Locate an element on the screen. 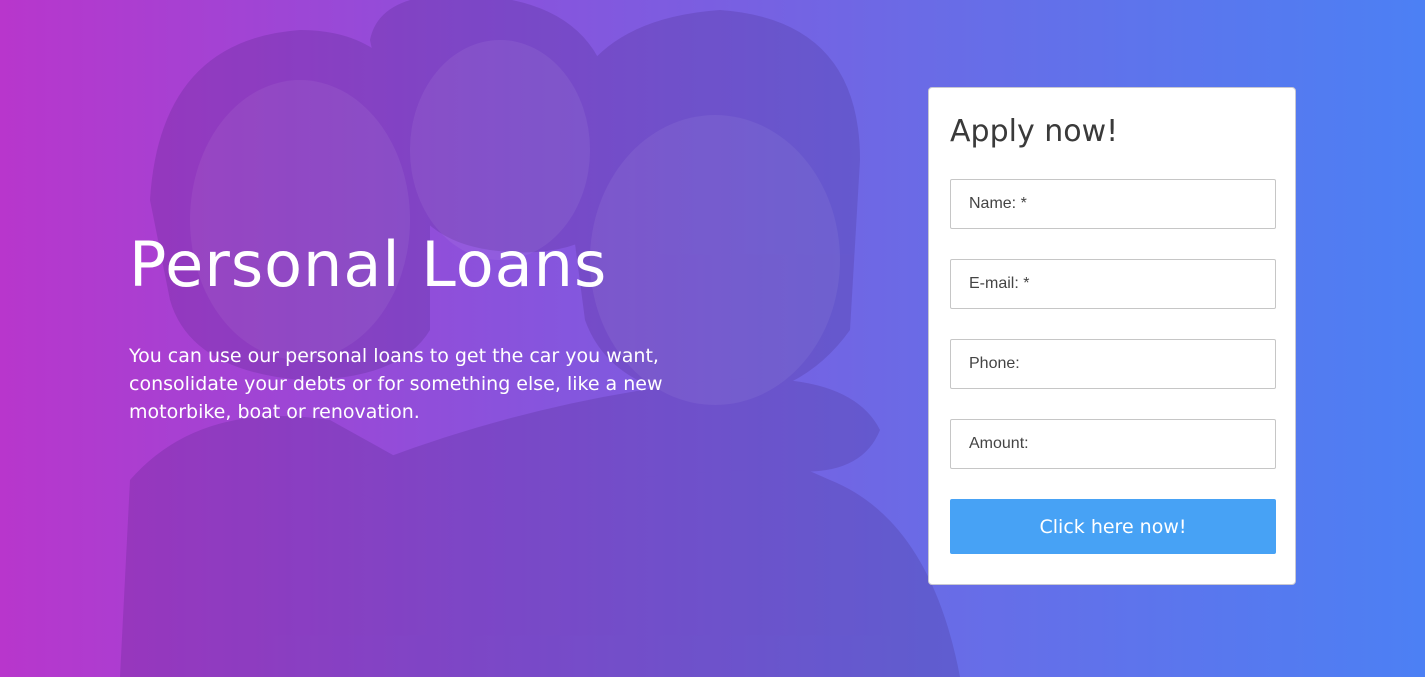 The width and height of the screenshot is (1425, 677). name-field is located at coordinates (1113, 204).